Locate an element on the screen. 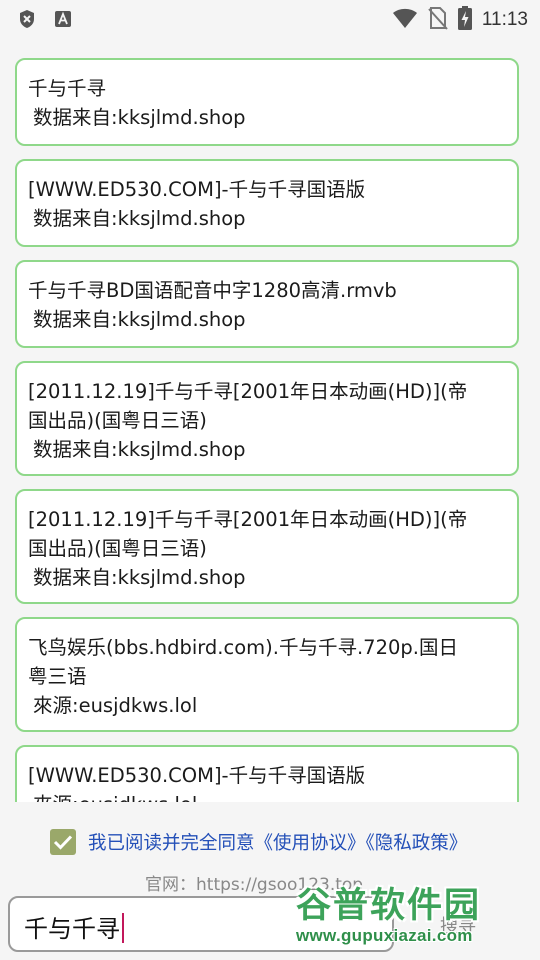  agreement-text: 我已阅读并完全同意《使用协议》《隐私政策》 is located at coordinates (277, 842).